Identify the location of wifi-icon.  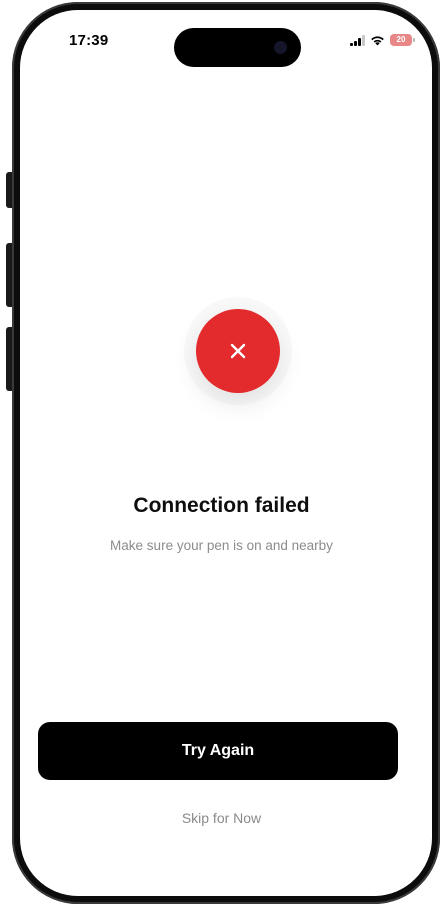
(377, 40).